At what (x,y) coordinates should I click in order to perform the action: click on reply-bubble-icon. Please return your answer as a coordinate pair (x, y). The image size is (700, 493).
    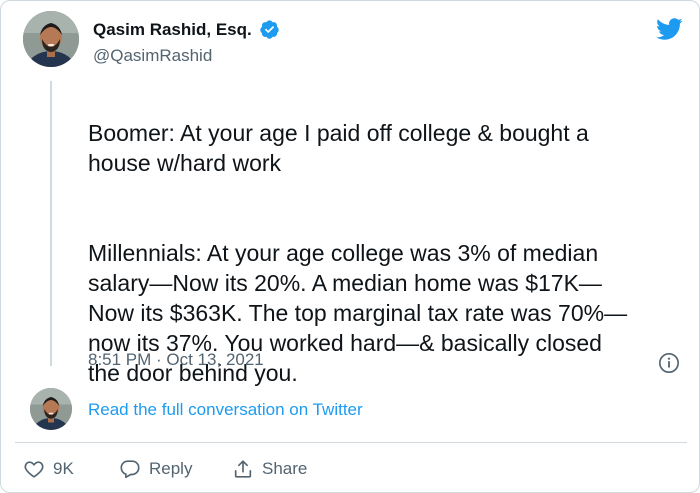
    Looking at the image, I should click on (130, 469).